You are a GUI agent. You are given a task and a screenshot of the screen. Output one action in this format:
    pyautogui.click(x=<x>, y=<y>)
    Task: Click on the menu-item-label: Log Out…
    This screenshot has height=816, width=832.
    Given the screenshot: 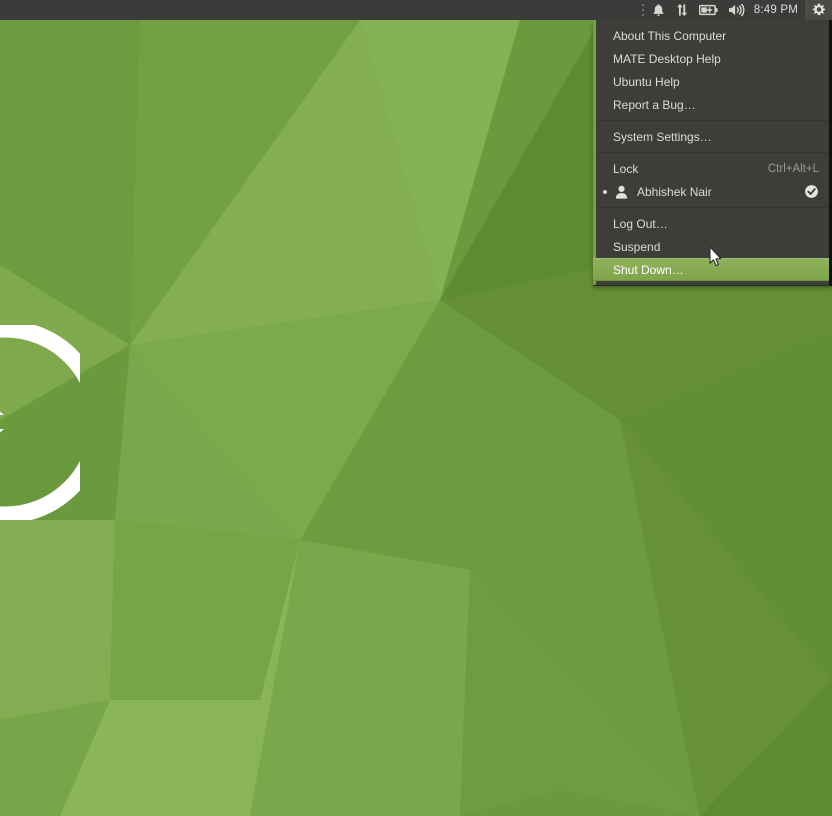 What is the action you would take?
    pyautogui.click(x=640, y=223)
    